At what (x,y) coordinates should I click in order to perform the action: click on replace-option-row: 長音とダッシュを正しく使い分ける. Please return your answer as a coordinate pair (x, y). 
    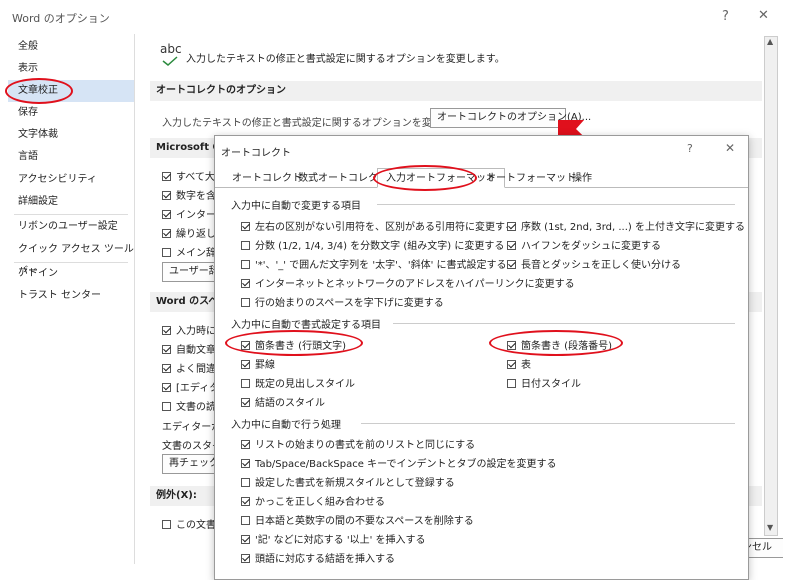
    Looking at the image, I should click on (594, 263).